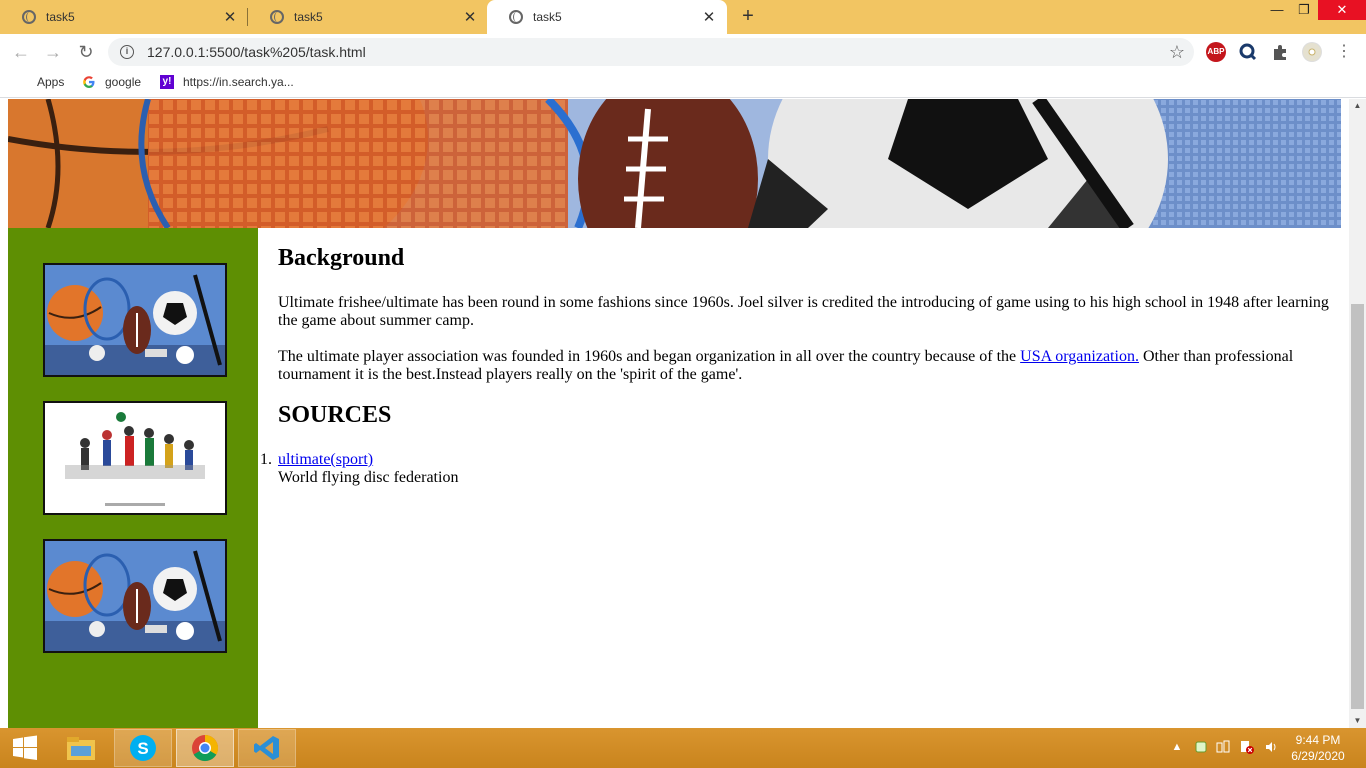 The height and width of the screenshot is (768, 1366). I want to click on bookmark-label: Apps, so click(51, 82).